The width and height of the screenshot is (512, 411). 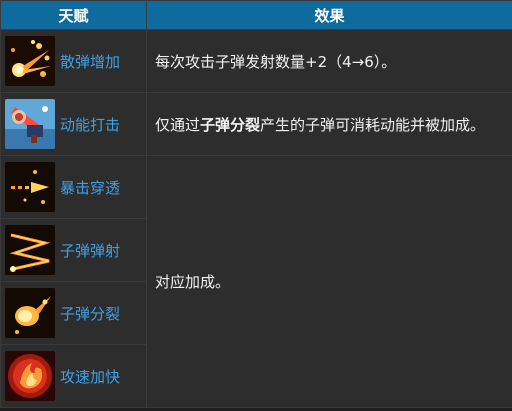 I want to click on talent-cell: 散弹增加, so click(x=73, y=61).